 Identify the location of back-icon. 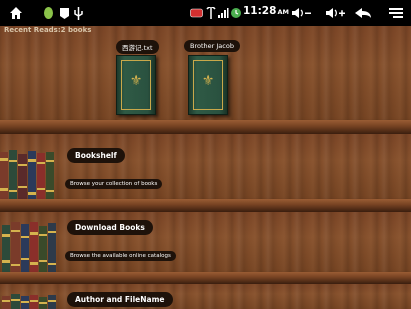
(363, 13).